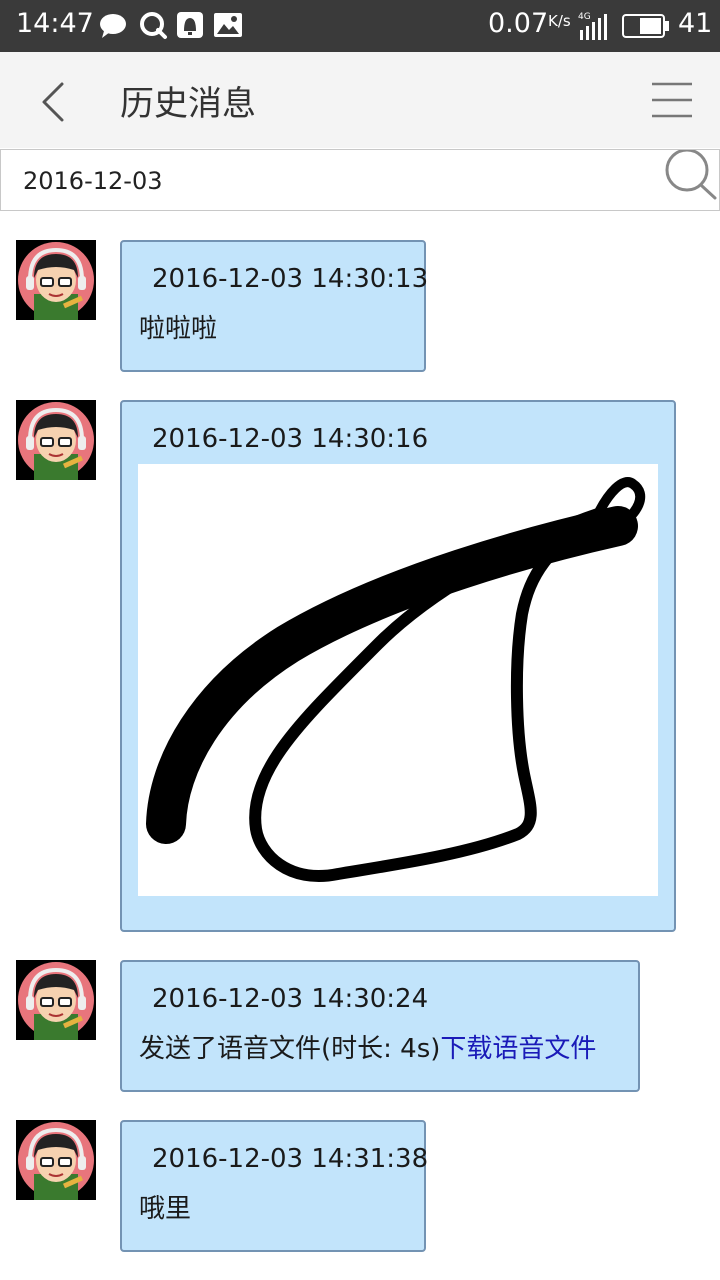  Describe the element at coordinates (333, 181) in the screenshot. I see `search-input` at that location.